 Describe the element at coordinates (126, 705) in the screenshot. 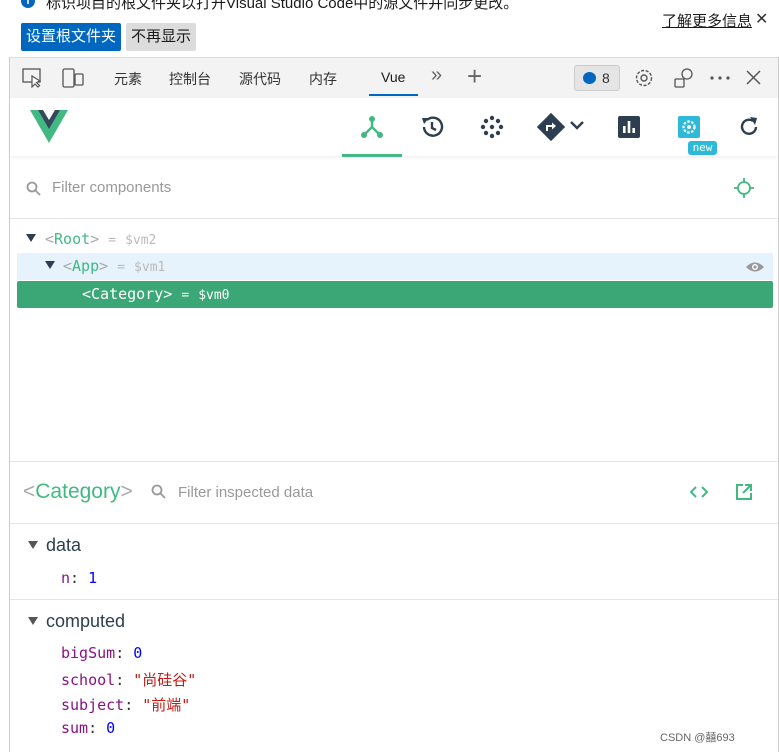

I see `prop-row: subject: "前端"` at that location.